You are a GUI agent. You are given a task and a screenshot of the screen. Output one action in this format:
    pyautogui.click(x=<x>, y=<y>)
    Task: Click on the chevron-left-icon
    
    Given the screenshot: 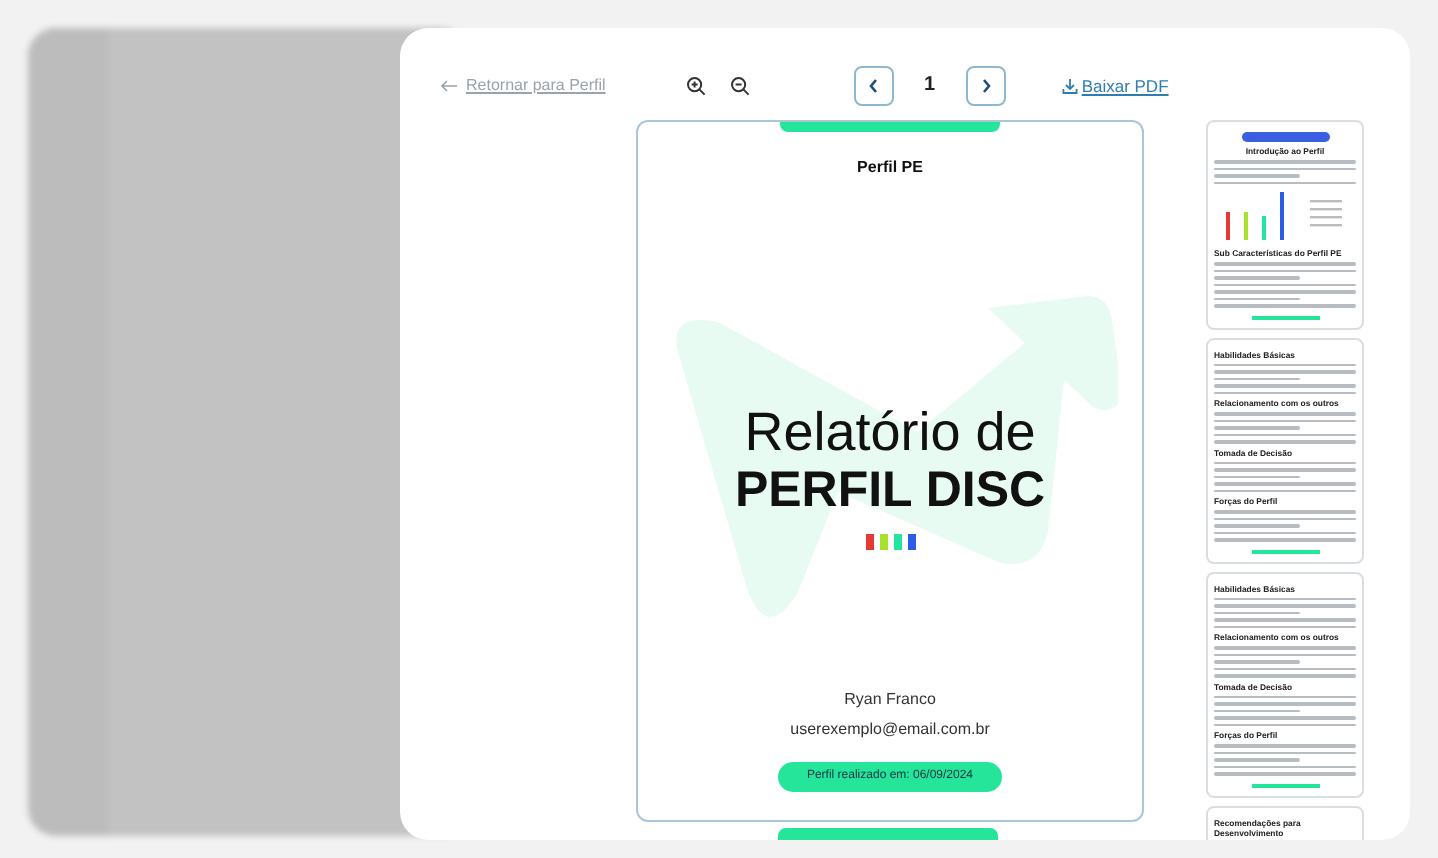 What is the action you would take?
    pyautogui.click(x=873, y=85)
    